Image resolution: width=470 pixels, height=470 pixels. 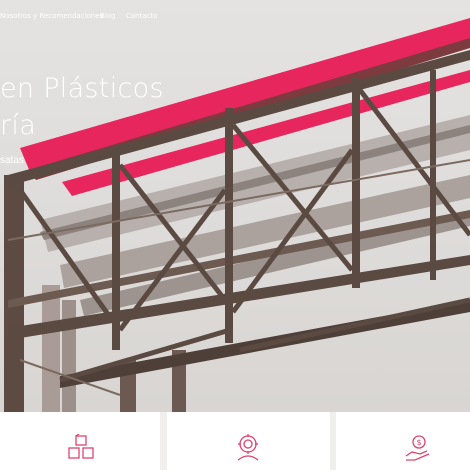 I want to click on hand-coin-icon: $, so click(x=417, y=448).